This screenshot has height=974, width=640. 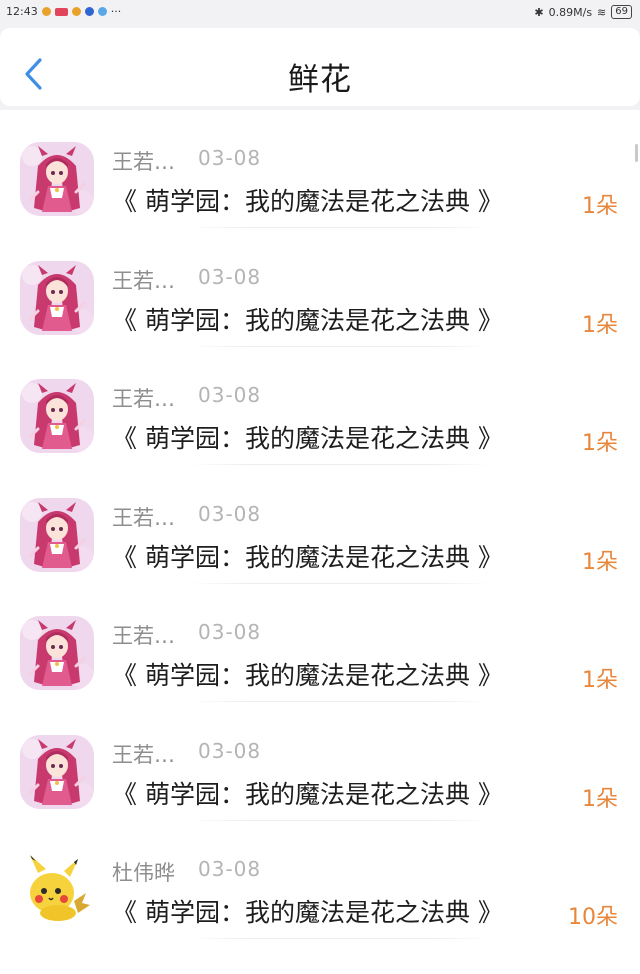 I want to click on status-left: 12:43 ···, so click(x=63, y=11).